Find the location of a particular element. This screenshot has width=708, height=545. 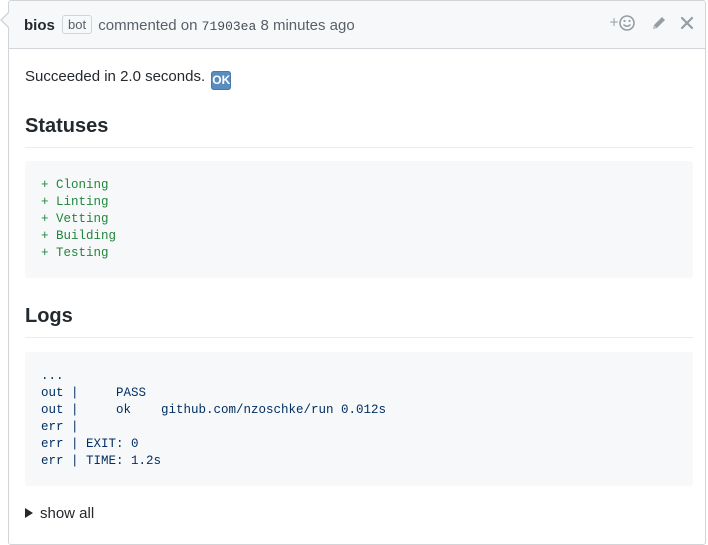

log-line: out | ok github.com/nzoschke/run 0.012s is located at coordinates (214, 410).